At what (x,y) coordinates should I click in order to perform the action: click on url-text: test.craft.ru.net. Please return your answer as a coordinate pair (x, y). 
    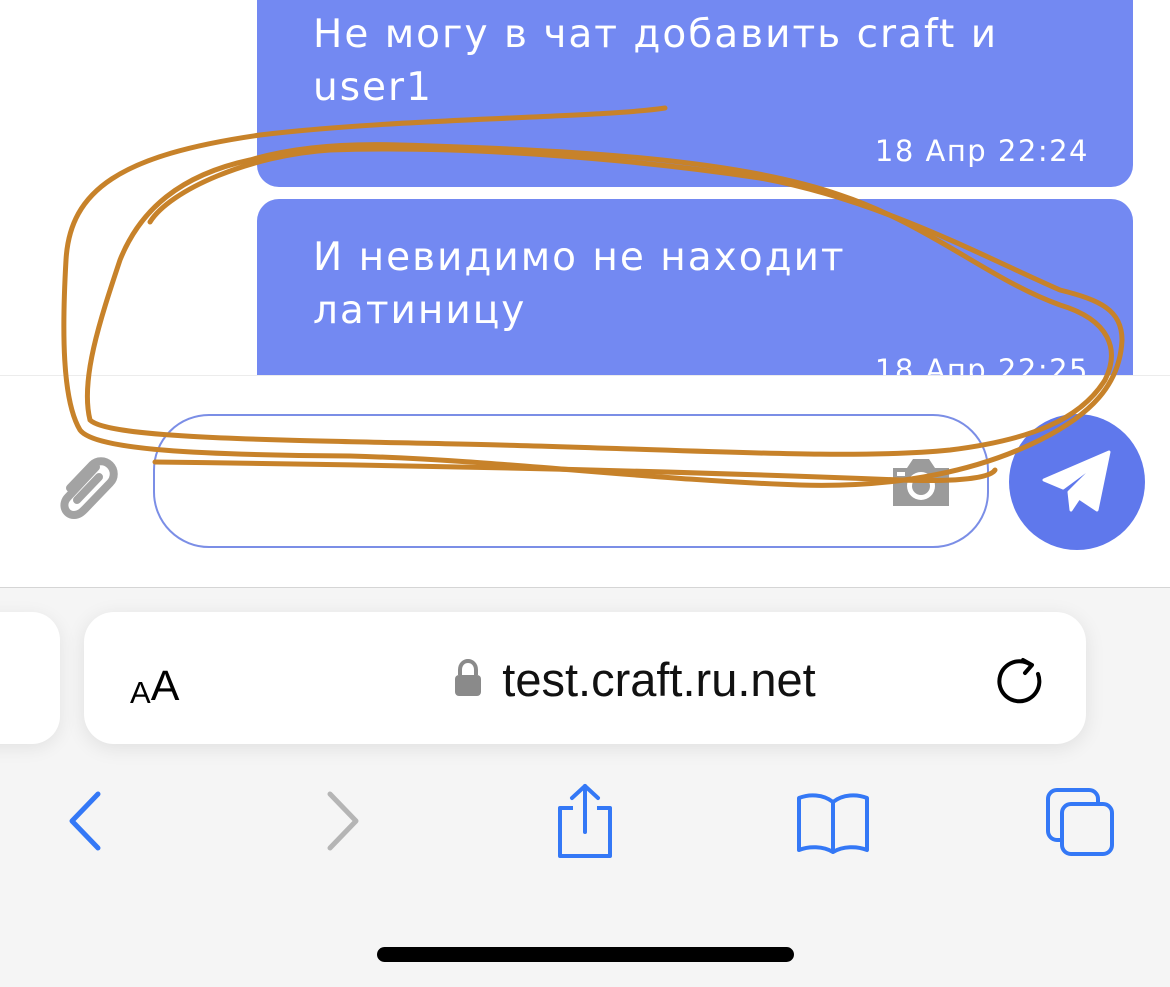
    Looking at the image, I should click on (659, 679).